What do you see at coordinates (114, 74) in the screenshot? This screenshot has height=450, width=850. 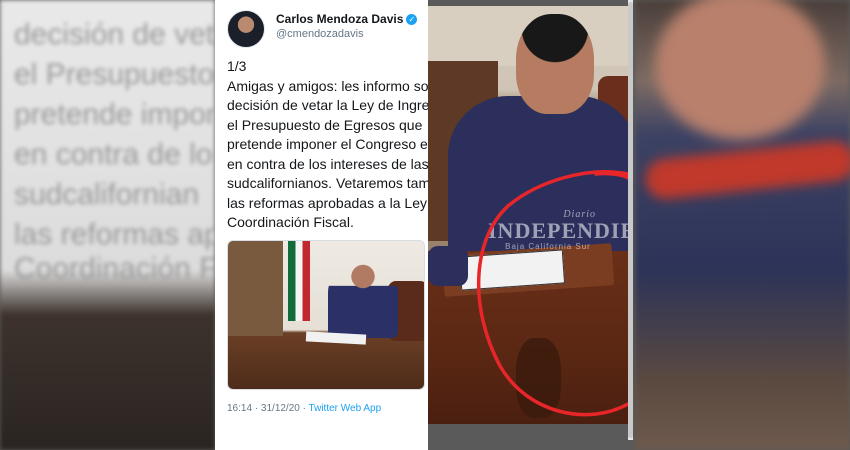 I see `ghost-text: el Presupuesto` at bounding box center [114, 74].